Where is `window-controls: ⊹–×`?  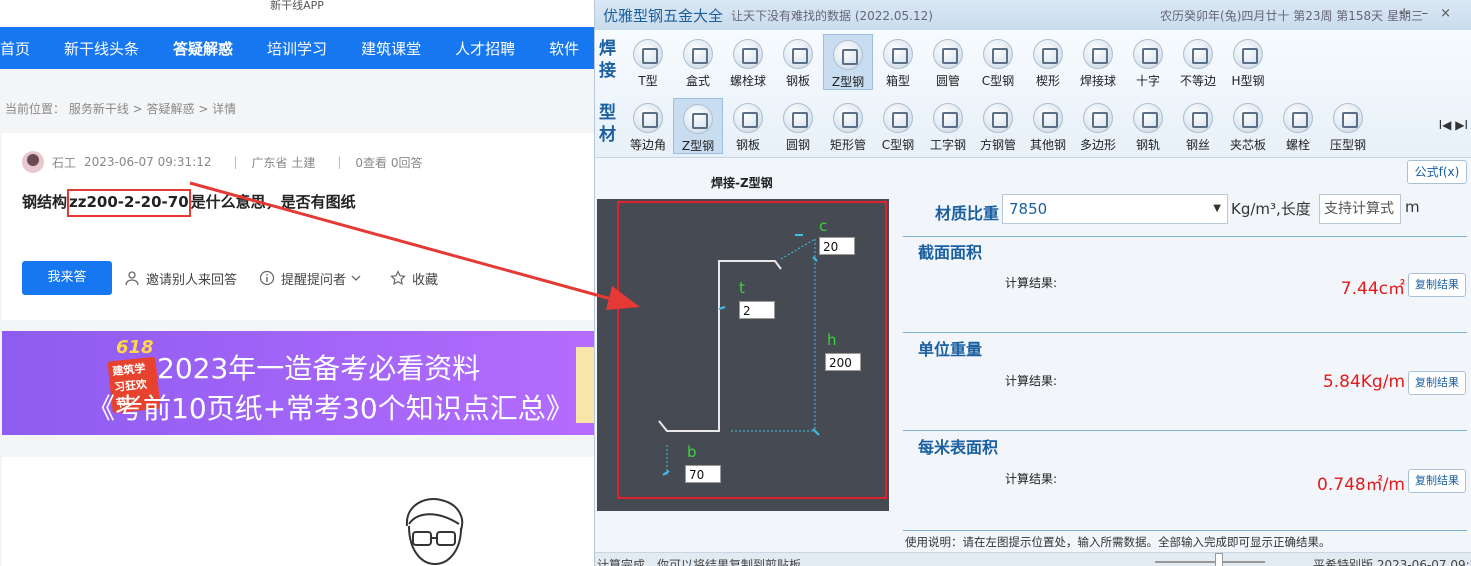 window-controls: ⊹–× is located at coordinates (1431, 13).